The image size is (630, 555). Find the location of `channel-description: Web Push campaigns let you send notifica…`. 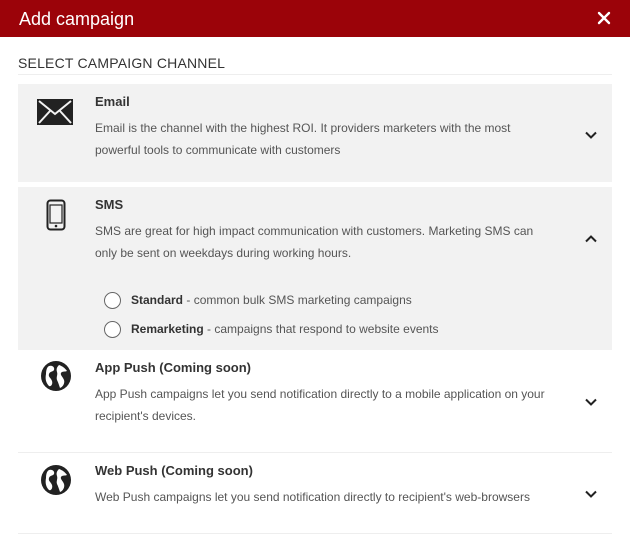

channel-description: Web Push campaigns let you send notifica… is located at coordinates (312, 497).